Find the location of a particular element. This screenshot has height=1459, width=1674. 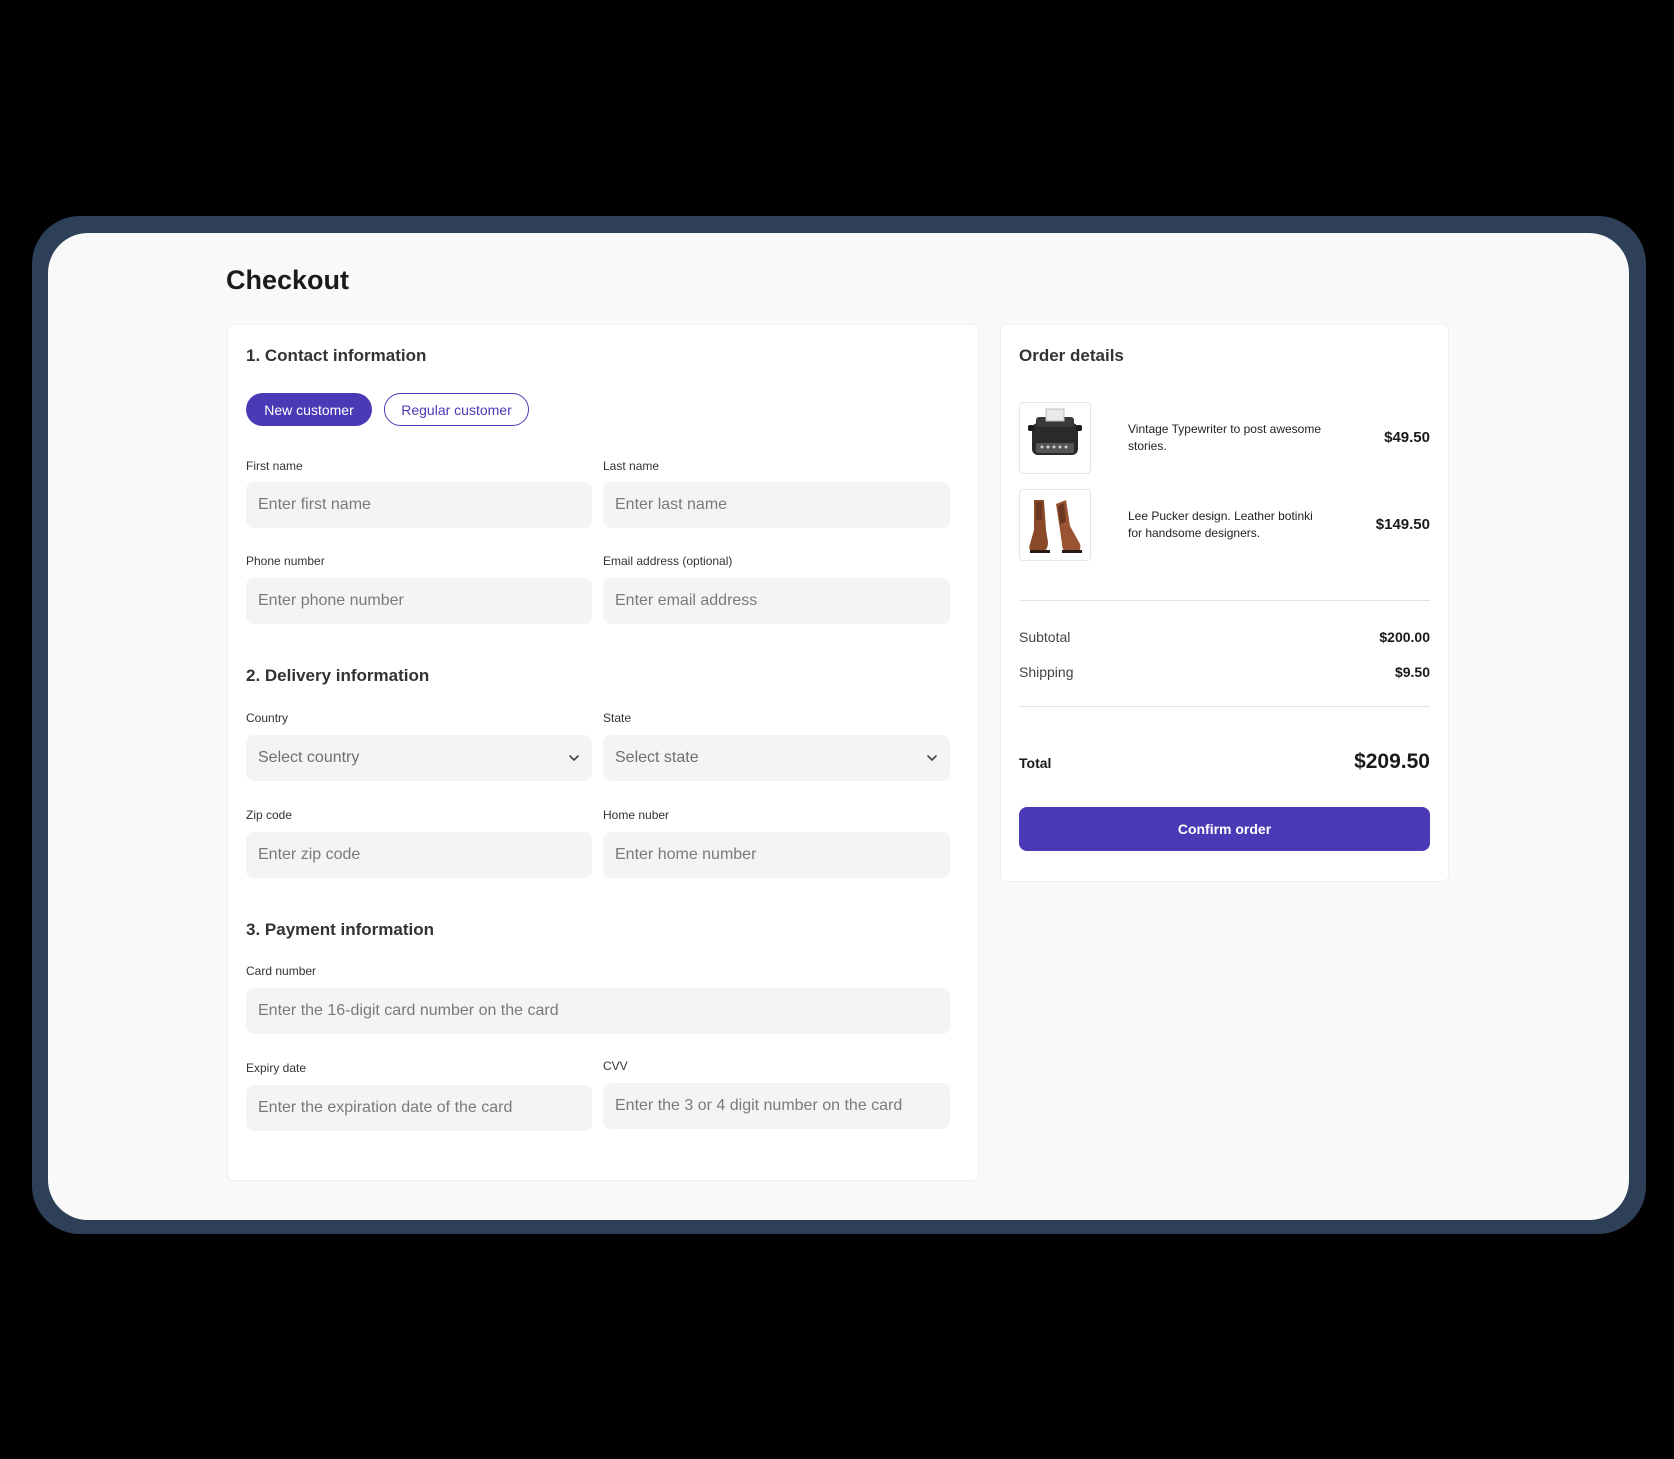

total-value: $209.50 is located at coordinates (1392, 761).